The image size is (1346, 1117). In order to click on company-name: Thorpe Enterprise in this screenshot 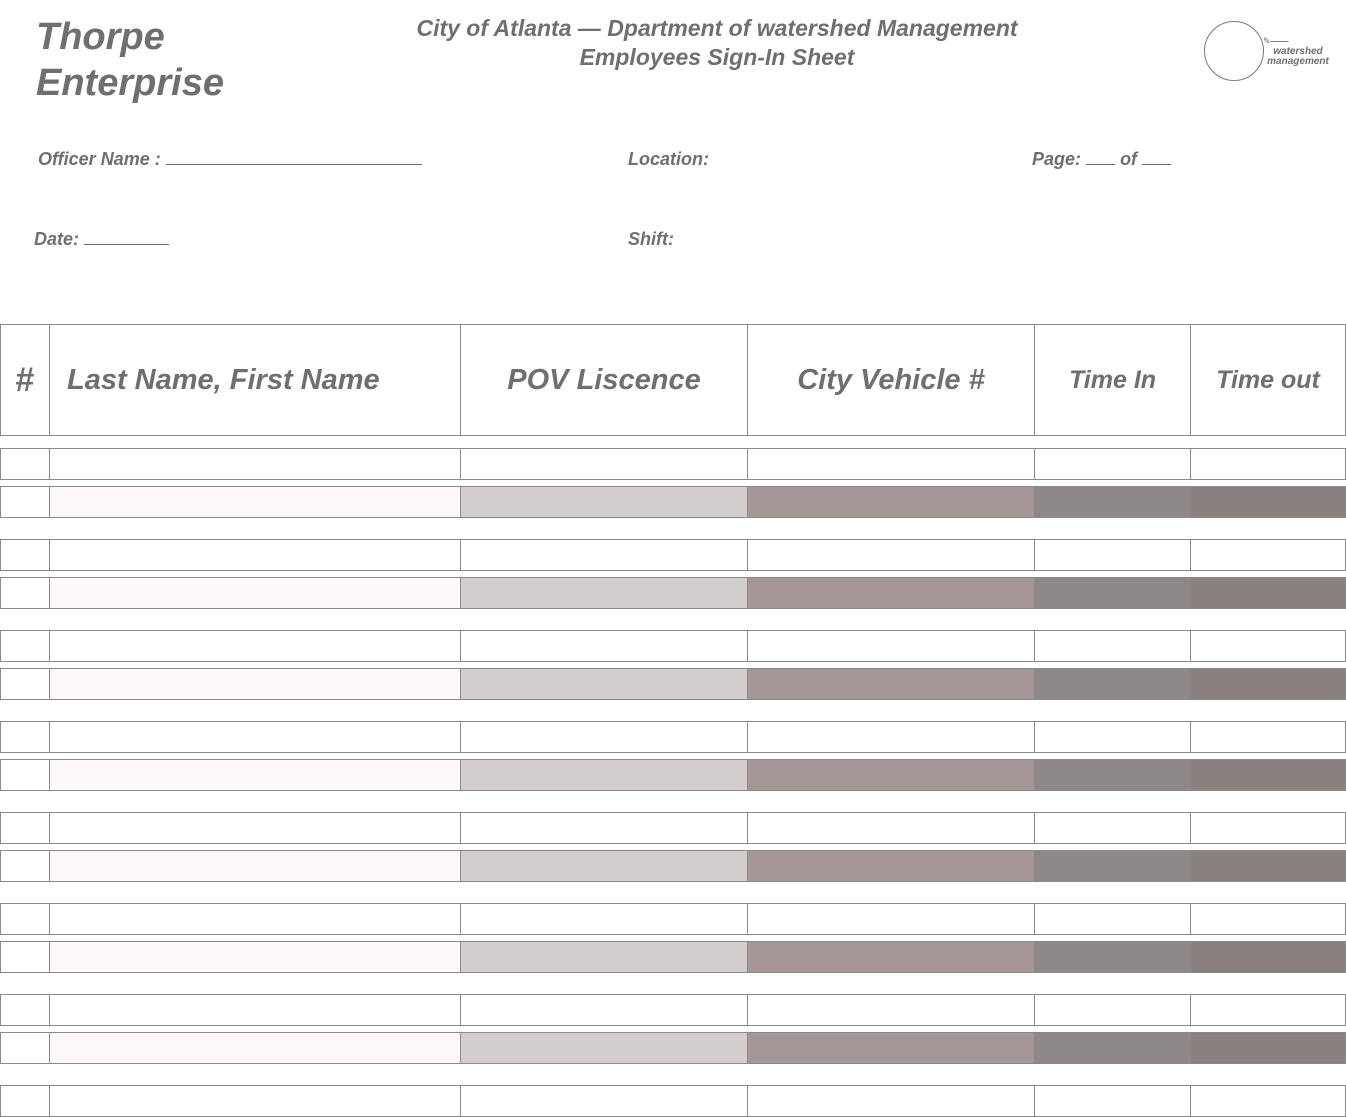, I will do `click(130, 60)`.